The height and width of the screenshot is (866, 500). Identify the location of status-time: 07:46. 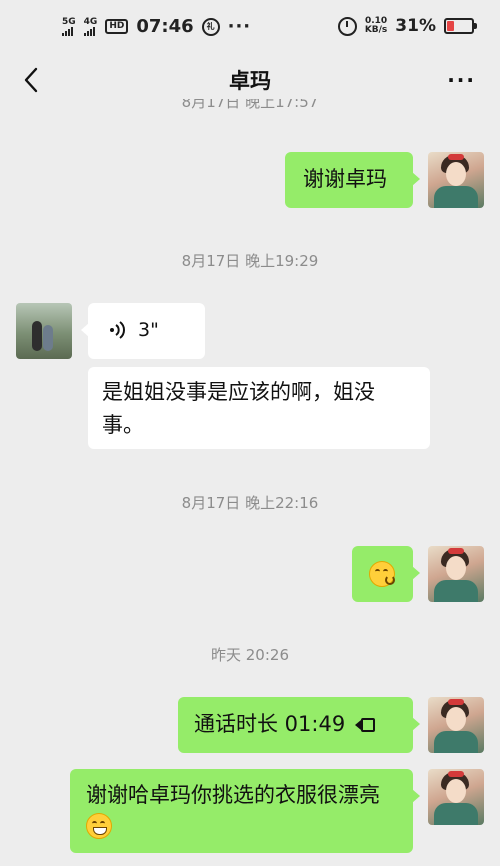
(165, 26).